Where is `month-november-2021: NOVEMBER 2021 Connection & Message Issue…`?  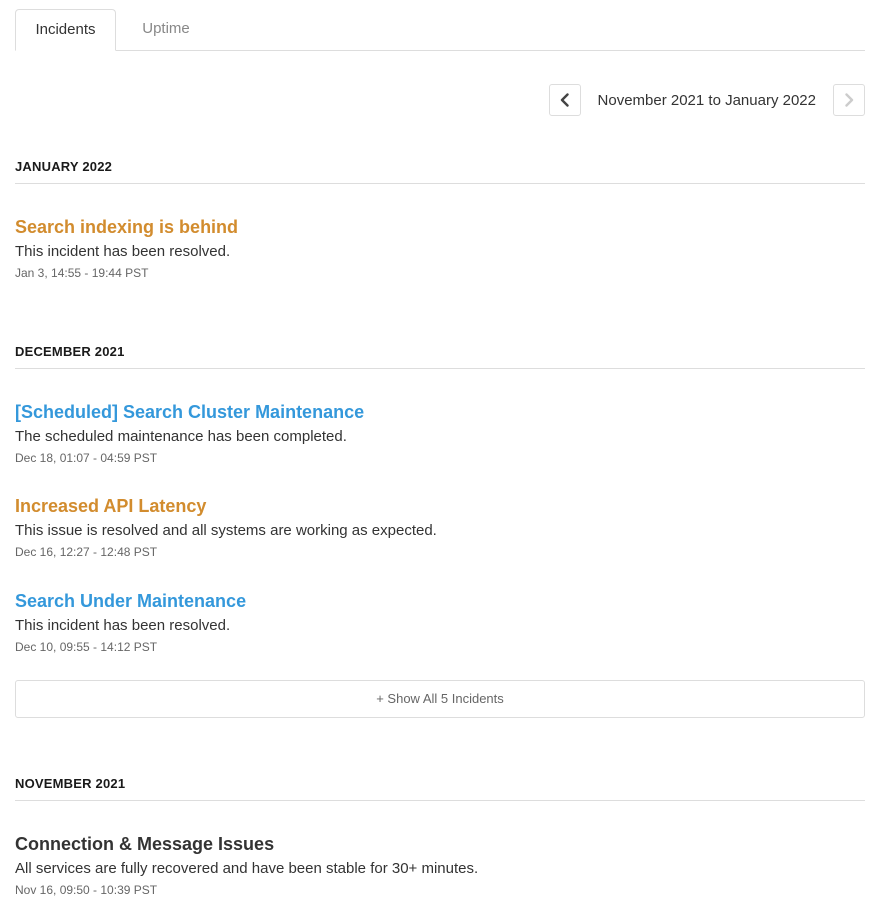
month-november-2021: NOVEMBER 2021 Connection & Message Issue… is located at coordinates (440, 836).